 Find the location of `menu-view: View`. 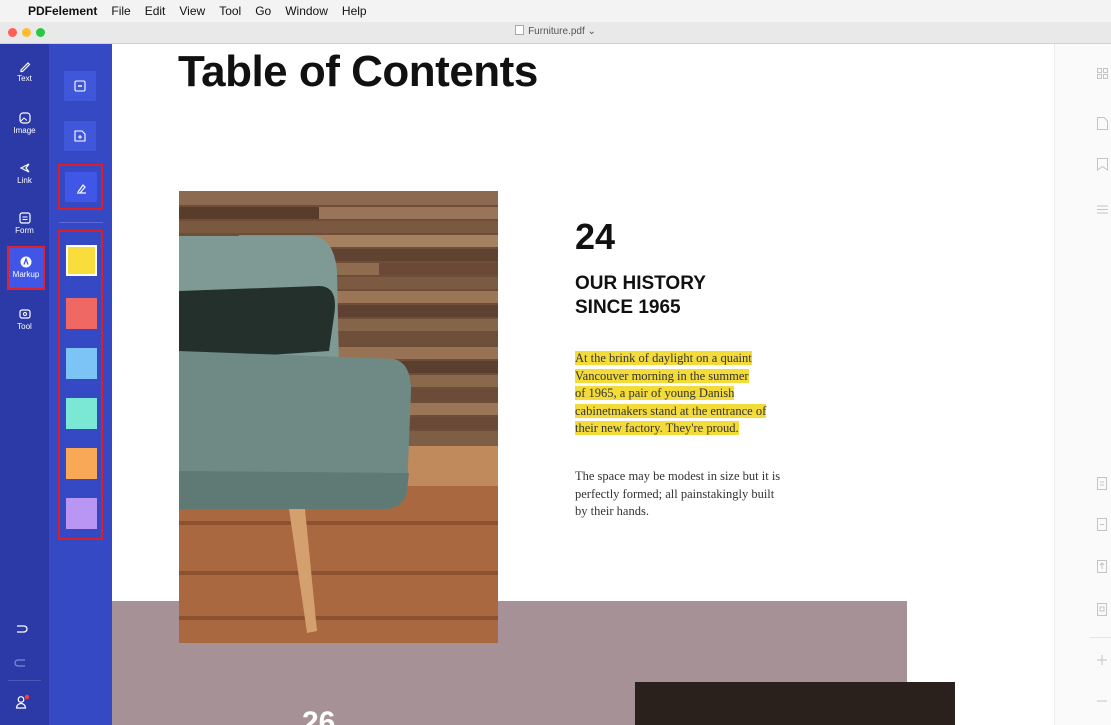

menu-view: View is located at coordinates (192, 11).